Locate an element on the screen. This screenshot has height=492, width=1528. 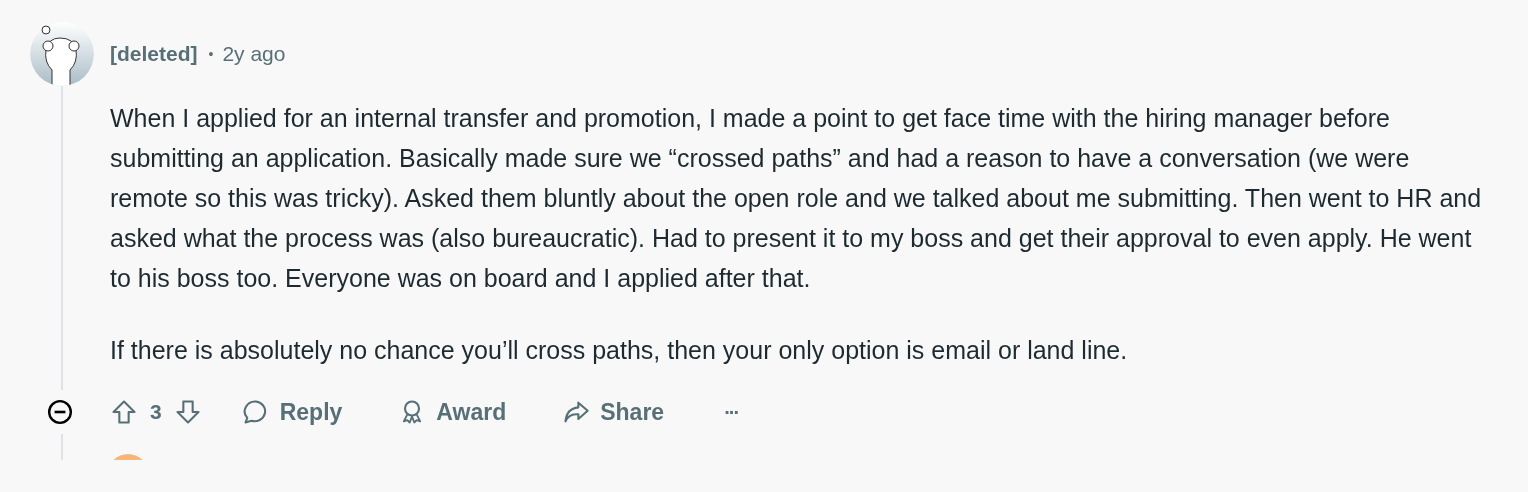
more-options-button: ··· is located at coordinates (731, 412).